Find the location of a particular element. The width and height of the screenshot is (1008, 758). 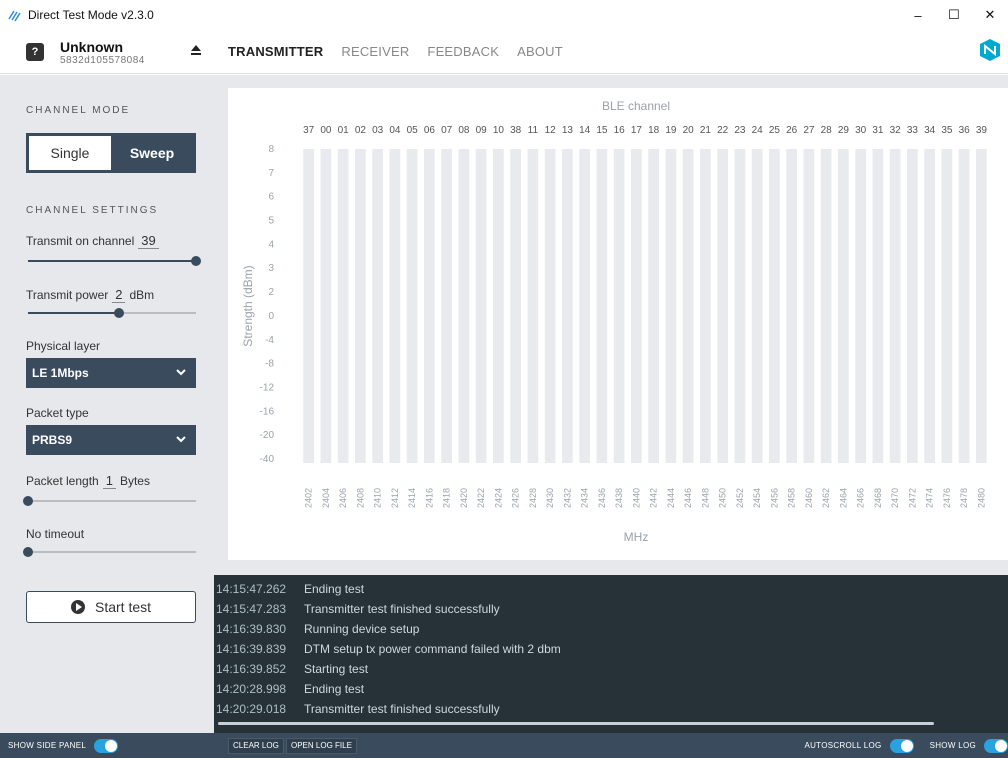

channel-tick-label: 17 is located at coordinates (637, 130).